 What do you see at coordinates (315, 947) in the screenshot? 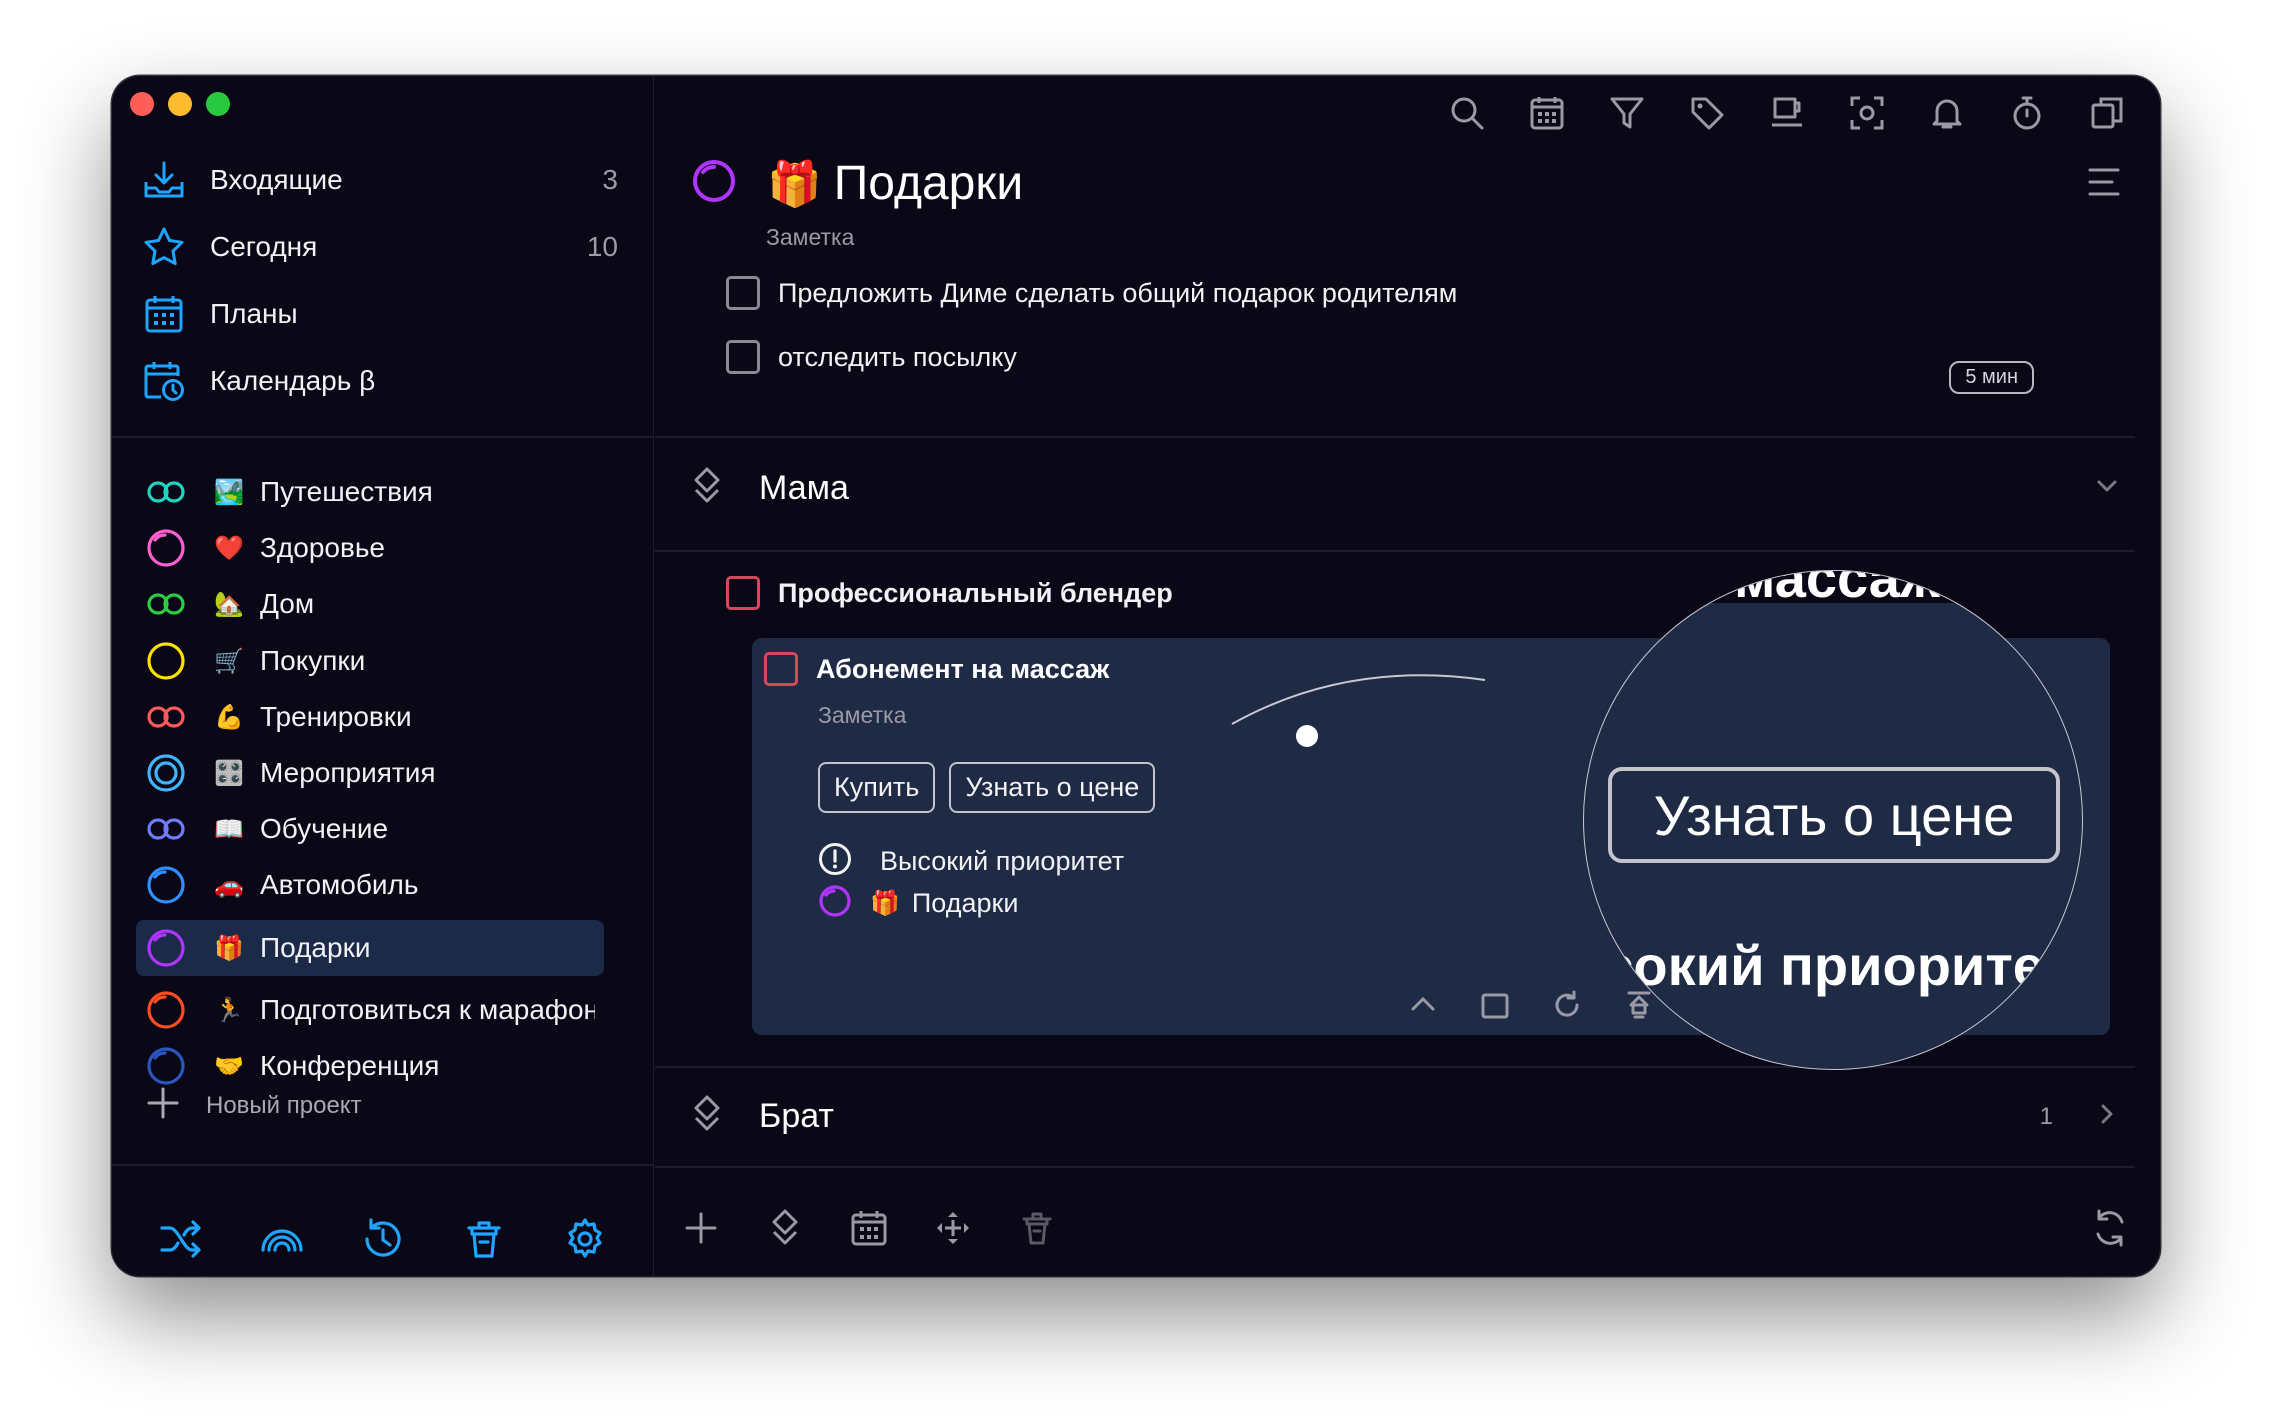
I see `project-label: Подарки` at bounding box center [315, 947].